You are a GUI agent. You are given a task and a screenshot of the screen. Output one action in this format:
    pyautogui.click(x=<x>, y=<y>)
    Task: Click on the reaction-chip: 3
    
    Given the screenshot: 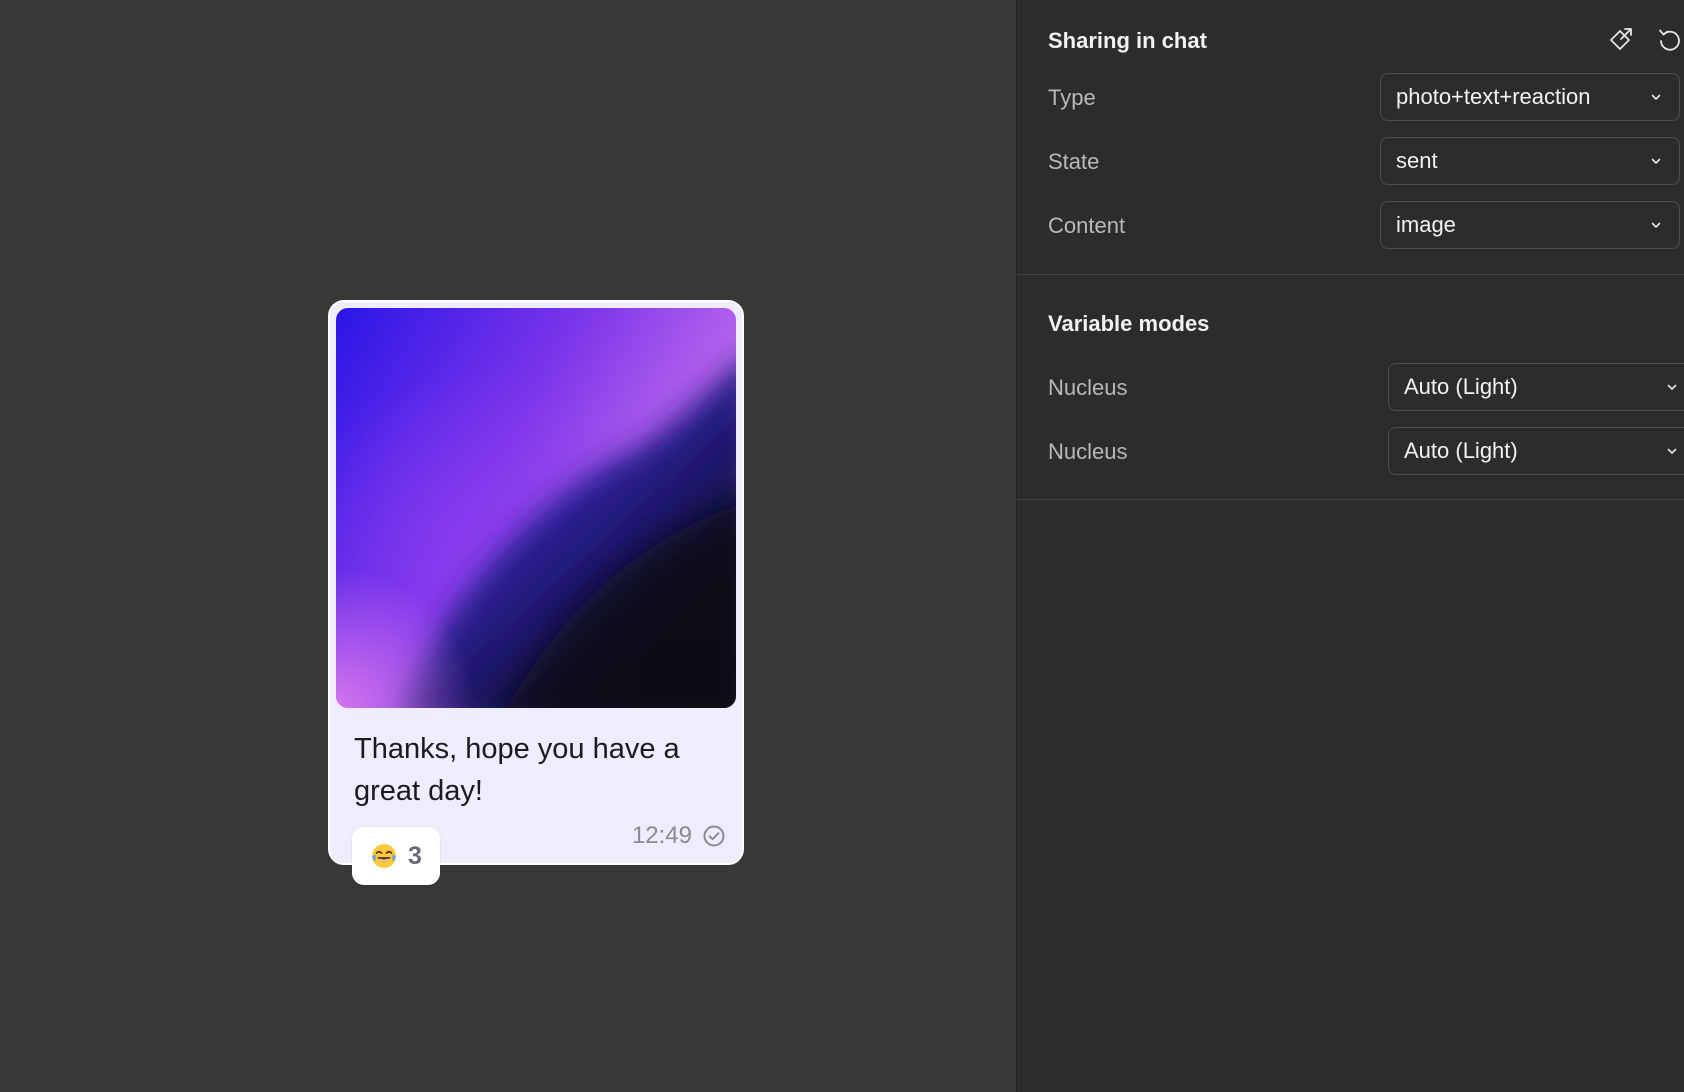 What is the action you would take?
    pyautogui.click(x=396, y=856)
    